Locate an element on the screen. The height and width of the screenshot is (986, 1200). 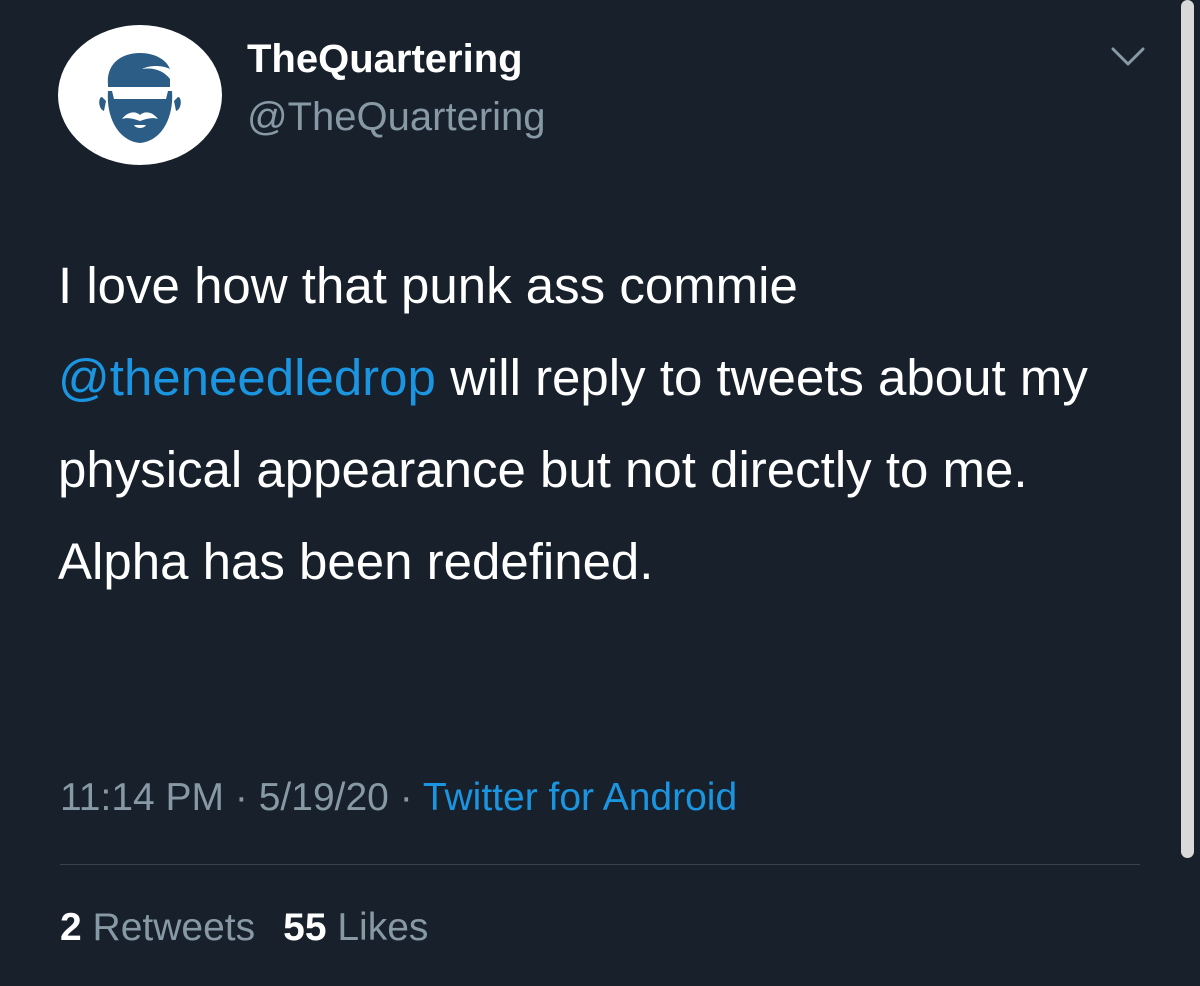
tweet-meta: 11:14 PM · 5/19/20 · Twitter for Android is located at coordinates (398, 798).